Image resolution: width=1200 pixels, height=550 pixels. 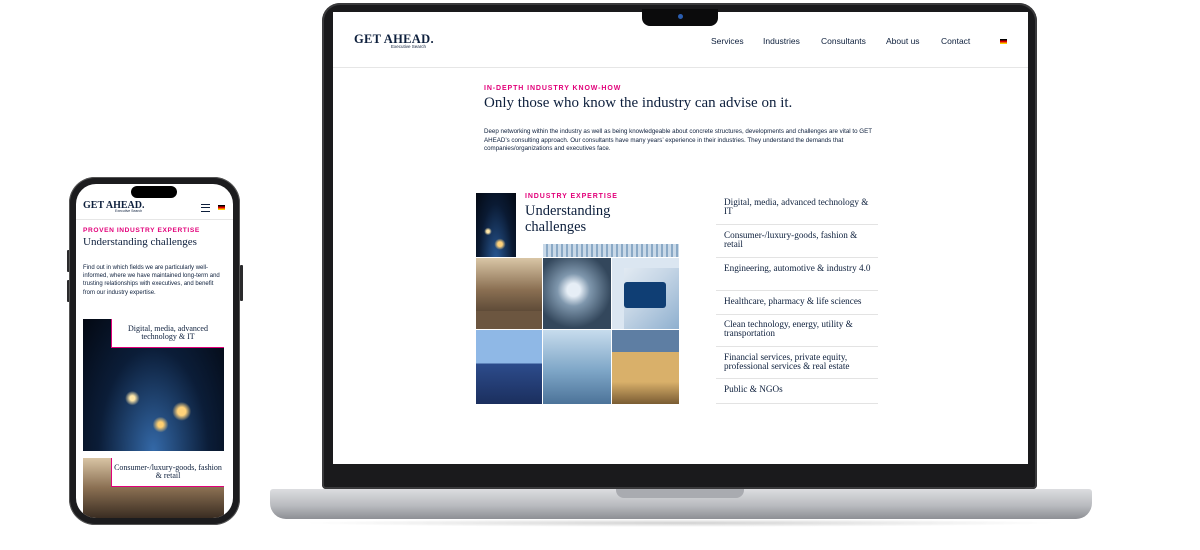 What do you see at coordinates (571, 196) in the screenshot?
I see `expertise-eyebrow: INDUSTRY EXPERTISE` at bounding box center [571, 196].